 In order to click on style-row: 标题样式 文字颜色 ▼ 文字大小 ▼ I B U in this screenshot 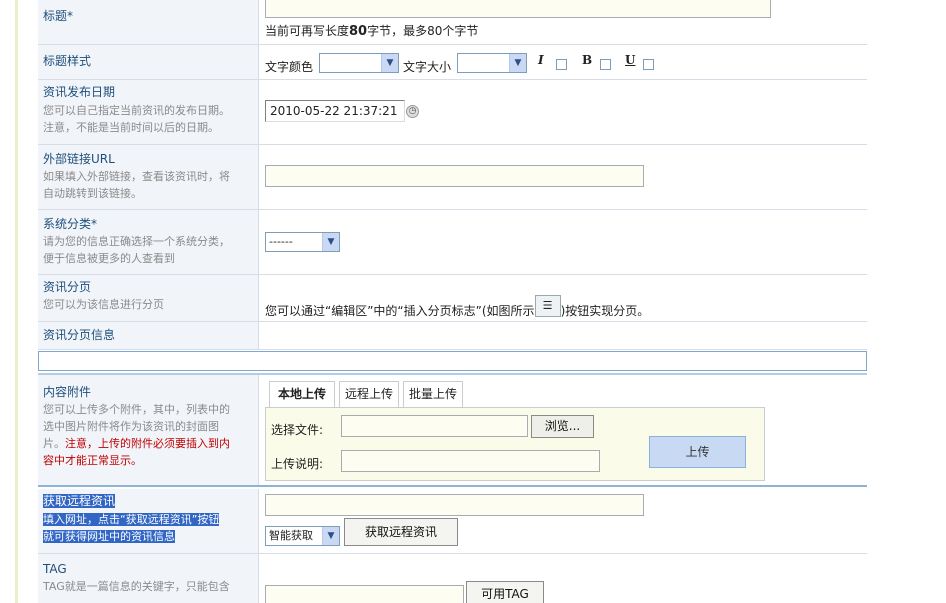, I will do `click(452, 62)`.